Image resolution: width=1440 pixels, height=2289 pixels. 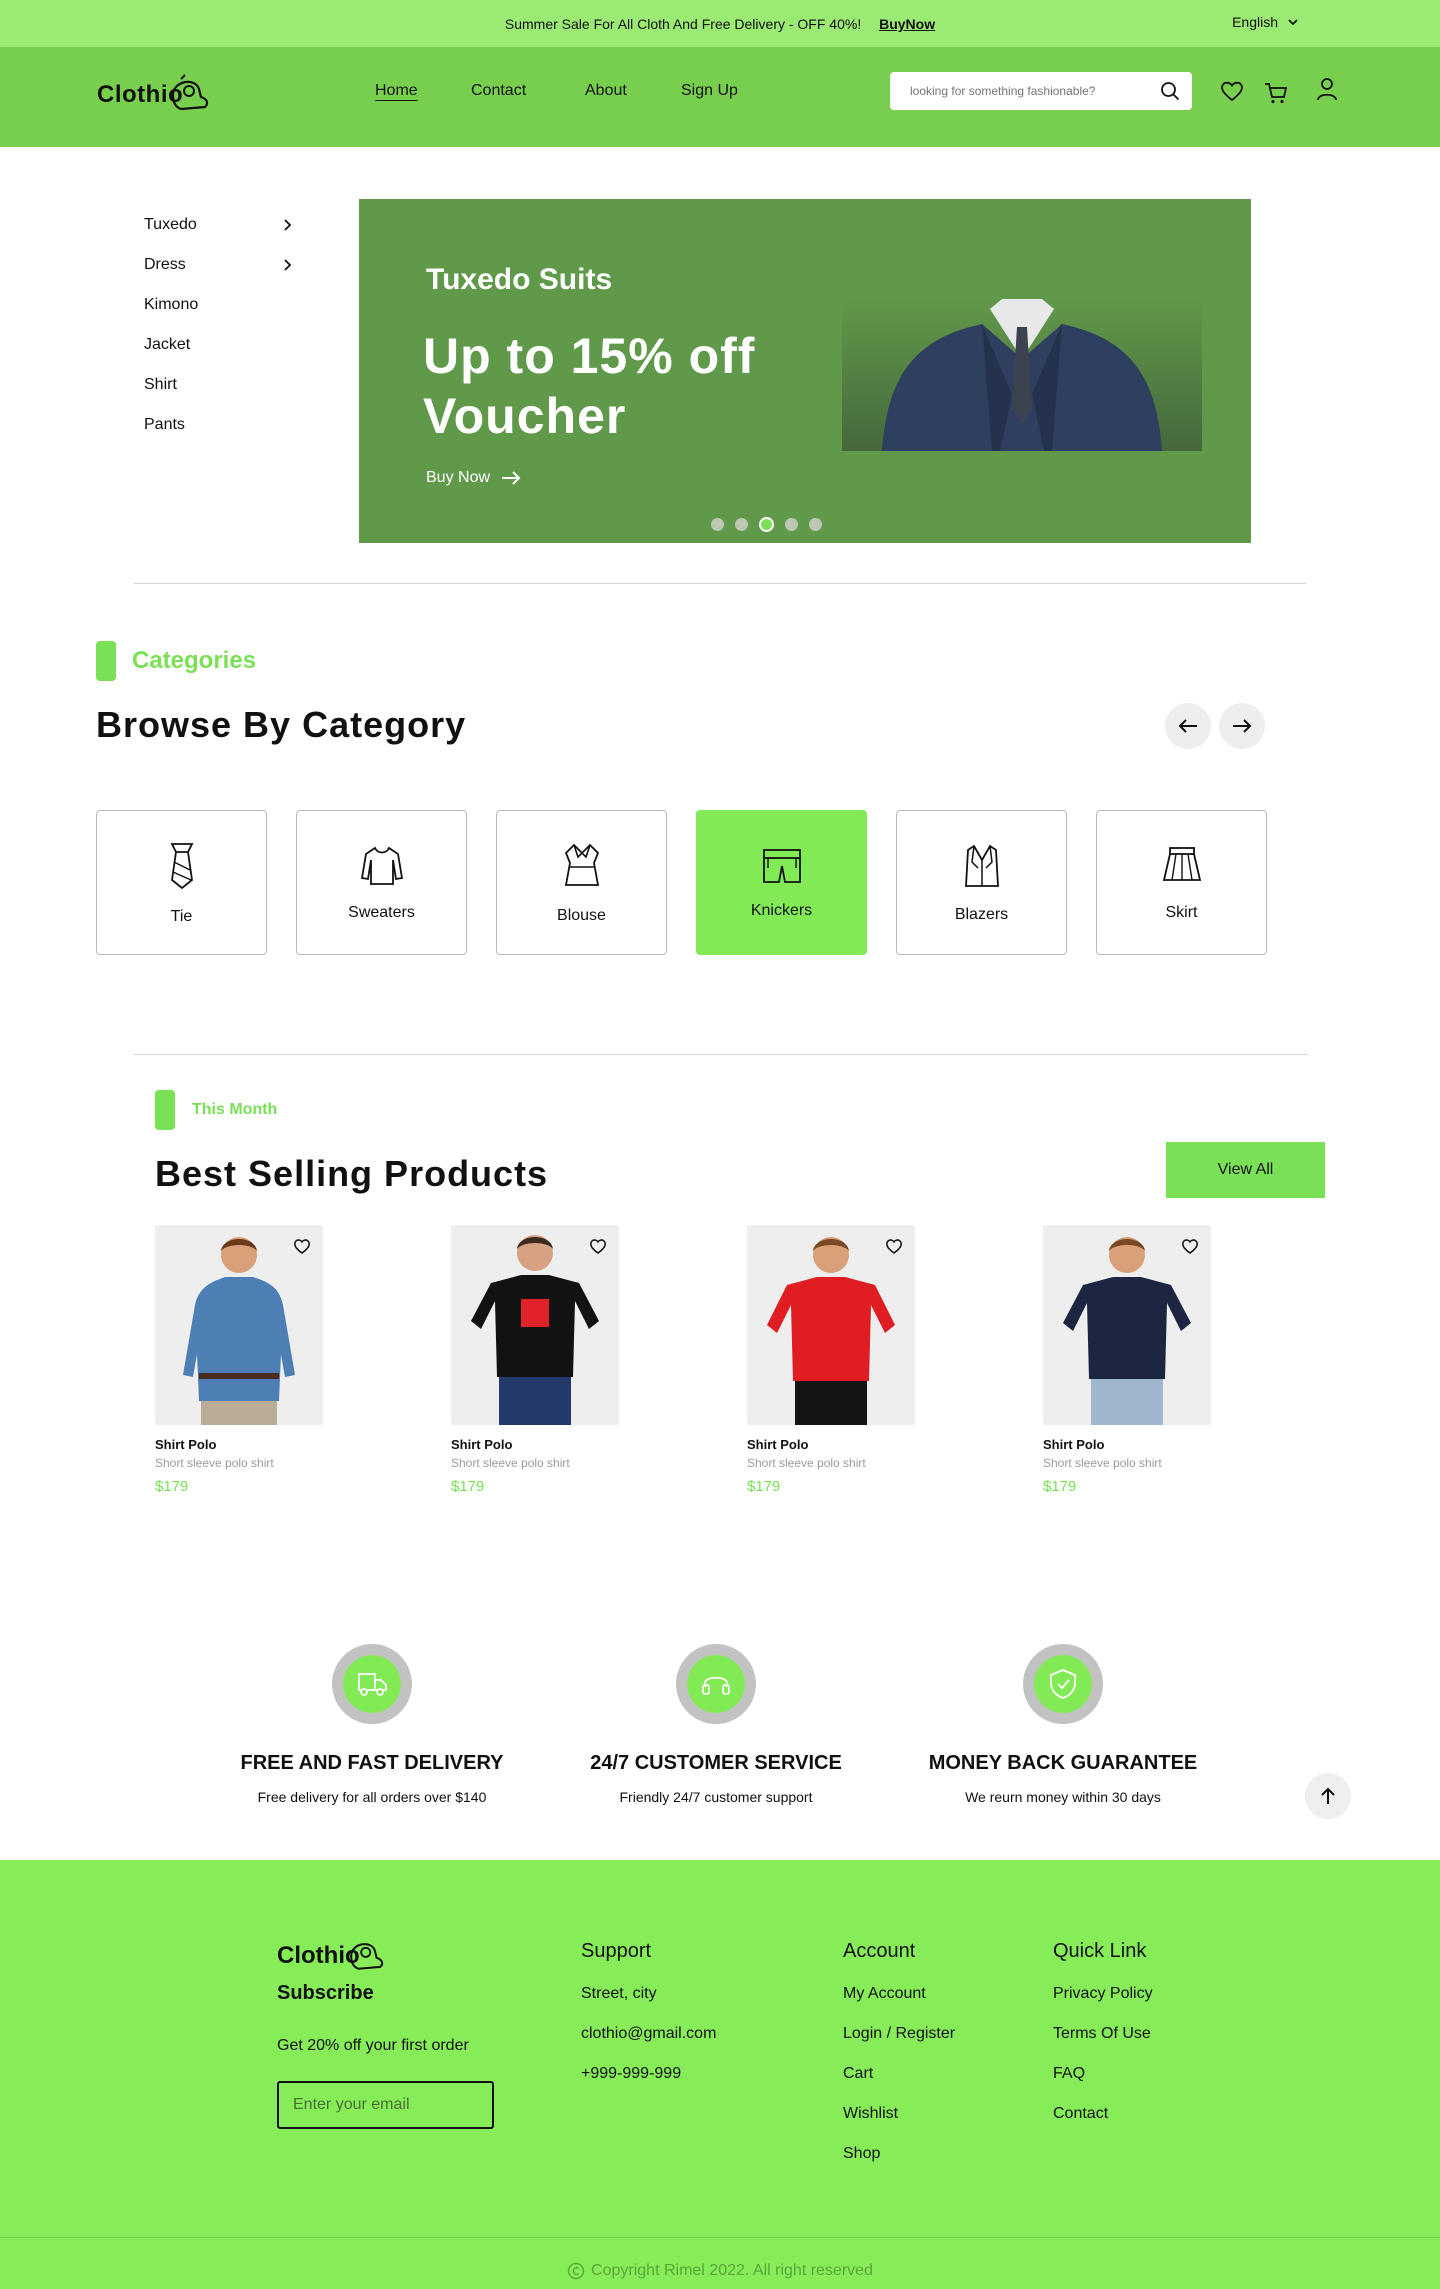 I want to click on headset-icon, so click(x=716, y=1685).